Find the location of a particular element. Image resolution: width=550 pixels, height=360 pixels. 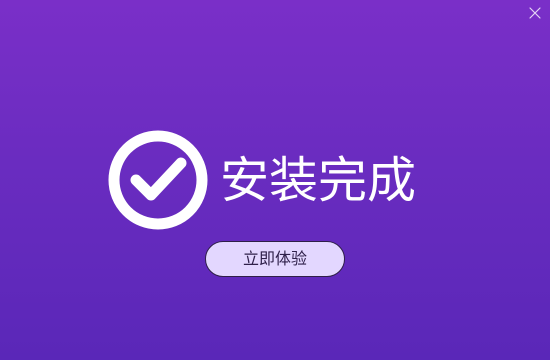

close-icon is located at coordinates (535, 13).